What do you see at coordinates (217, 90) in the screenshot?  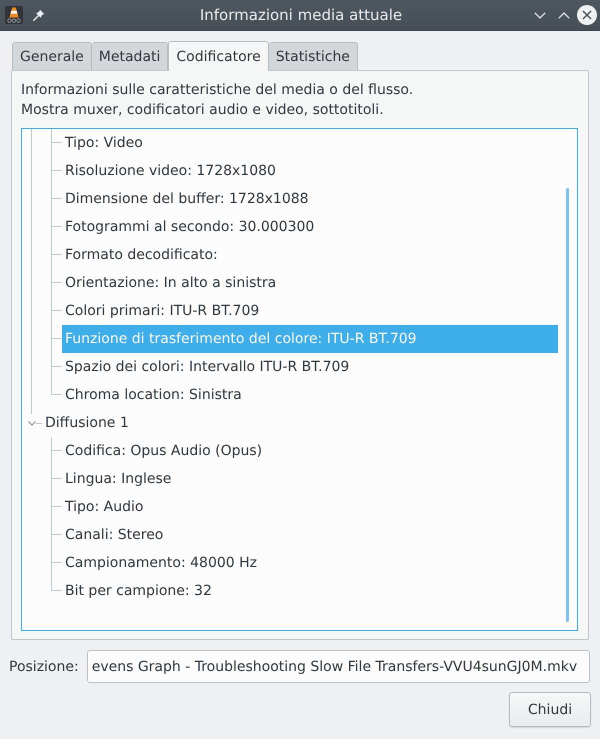 I see `description-text: Informazioni sulle caratteristiche del media o del flusso.` at bounding box center [217, 90].